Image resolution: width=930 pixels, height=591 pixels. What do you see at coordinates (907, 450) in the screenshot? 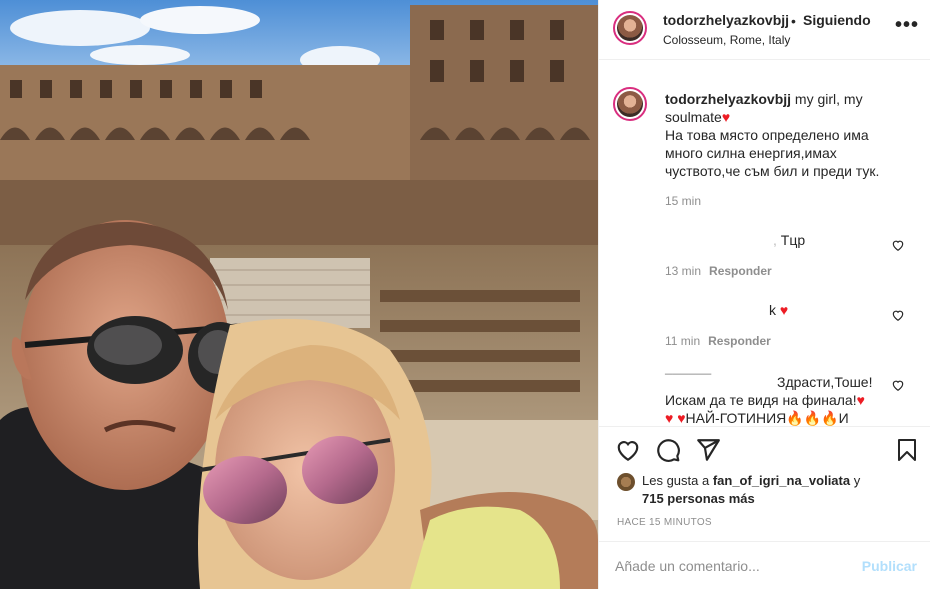
I see `bookmark-icon` at bounding box center [907, 450].